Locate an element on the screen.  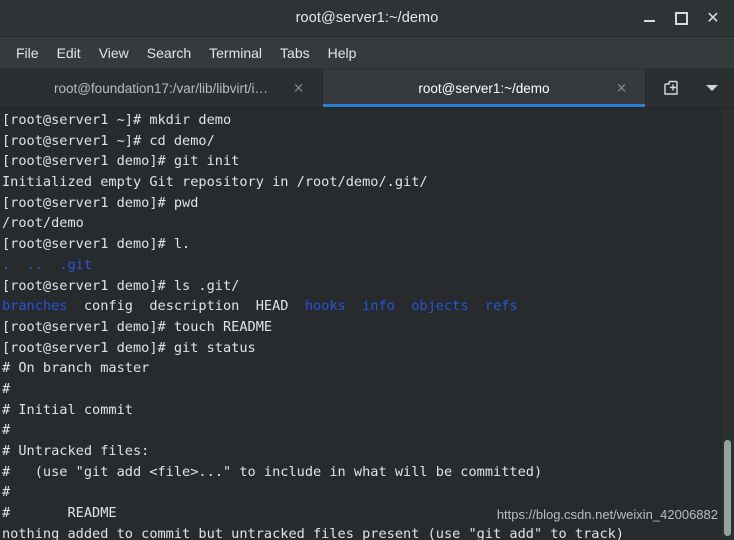
terminal-line: # On branch master is located at coordinates (361, 368).